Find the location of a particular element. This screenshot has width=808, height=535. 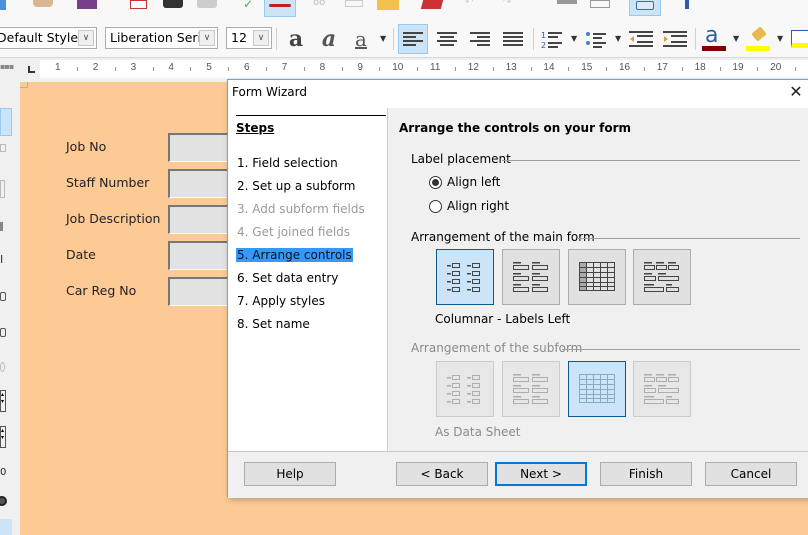

checkbox-control-icon is located at coordinates (1, 226).